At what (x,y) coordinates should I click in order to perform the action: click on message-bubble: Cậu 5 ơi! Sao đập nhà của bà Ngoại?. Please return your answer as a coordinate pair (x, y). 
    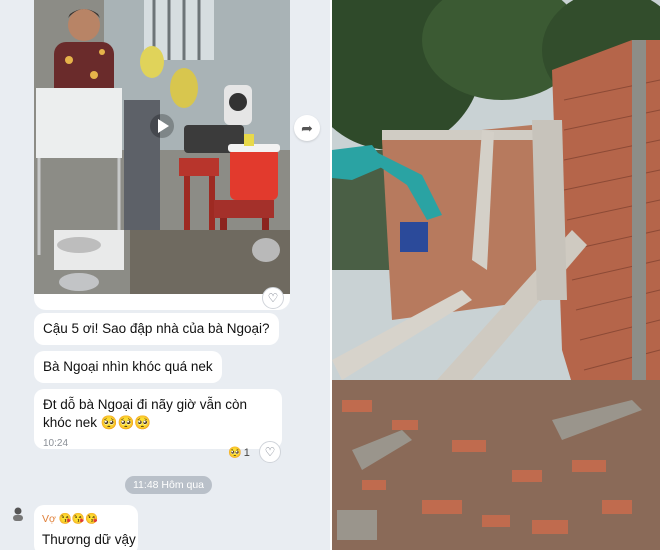
    Looking at the image, I should click on (156, 329).